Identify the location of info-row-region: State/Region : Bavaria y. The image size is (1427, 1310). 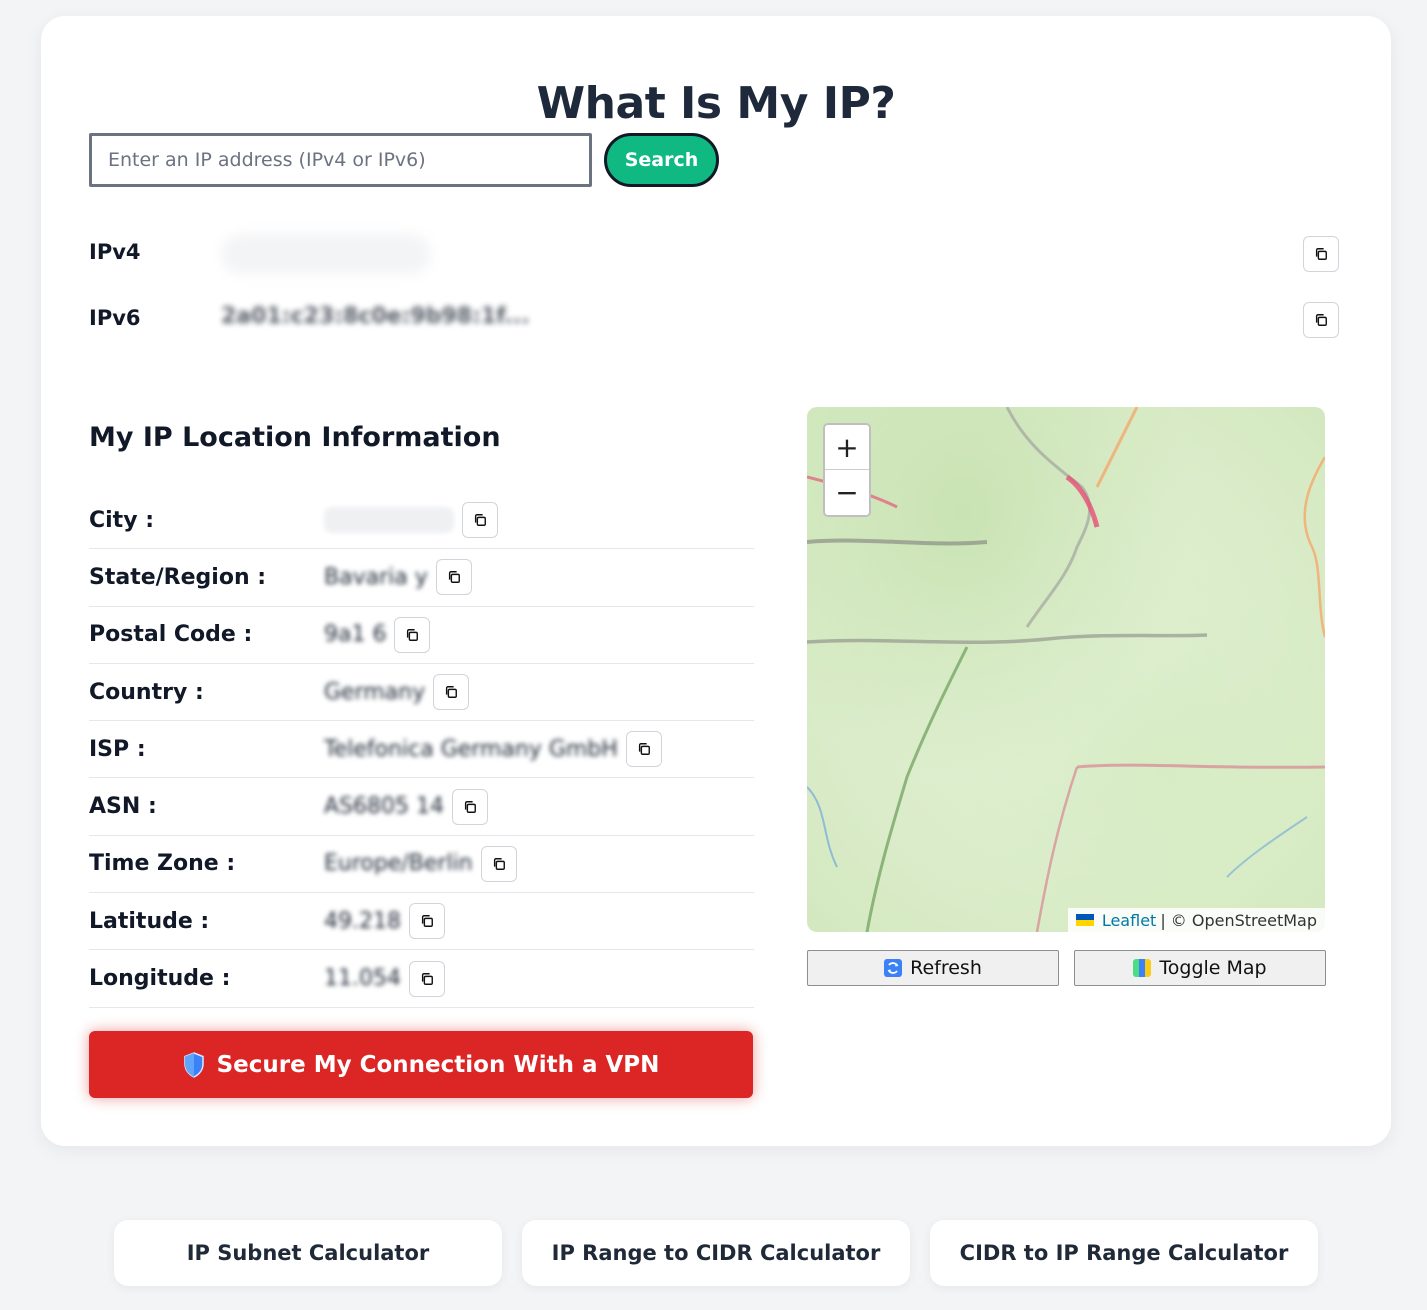
(421, 578).